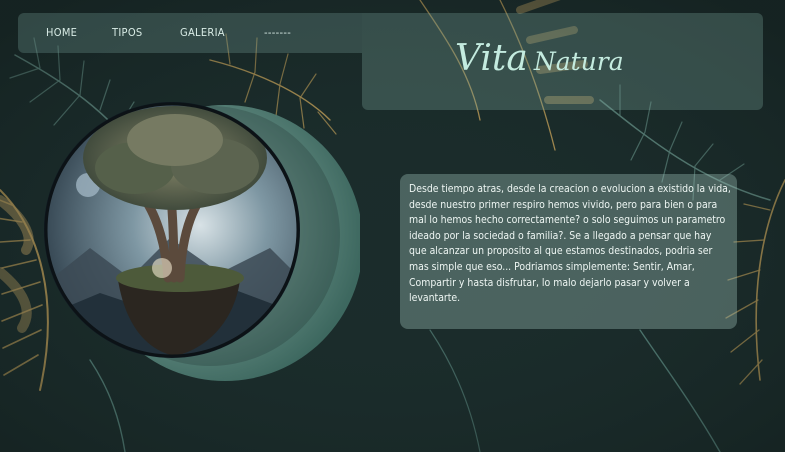  Describe the element at coordinates (277, 32) in the screenshot. I see `nav-link-placeholder: -------` at that location.